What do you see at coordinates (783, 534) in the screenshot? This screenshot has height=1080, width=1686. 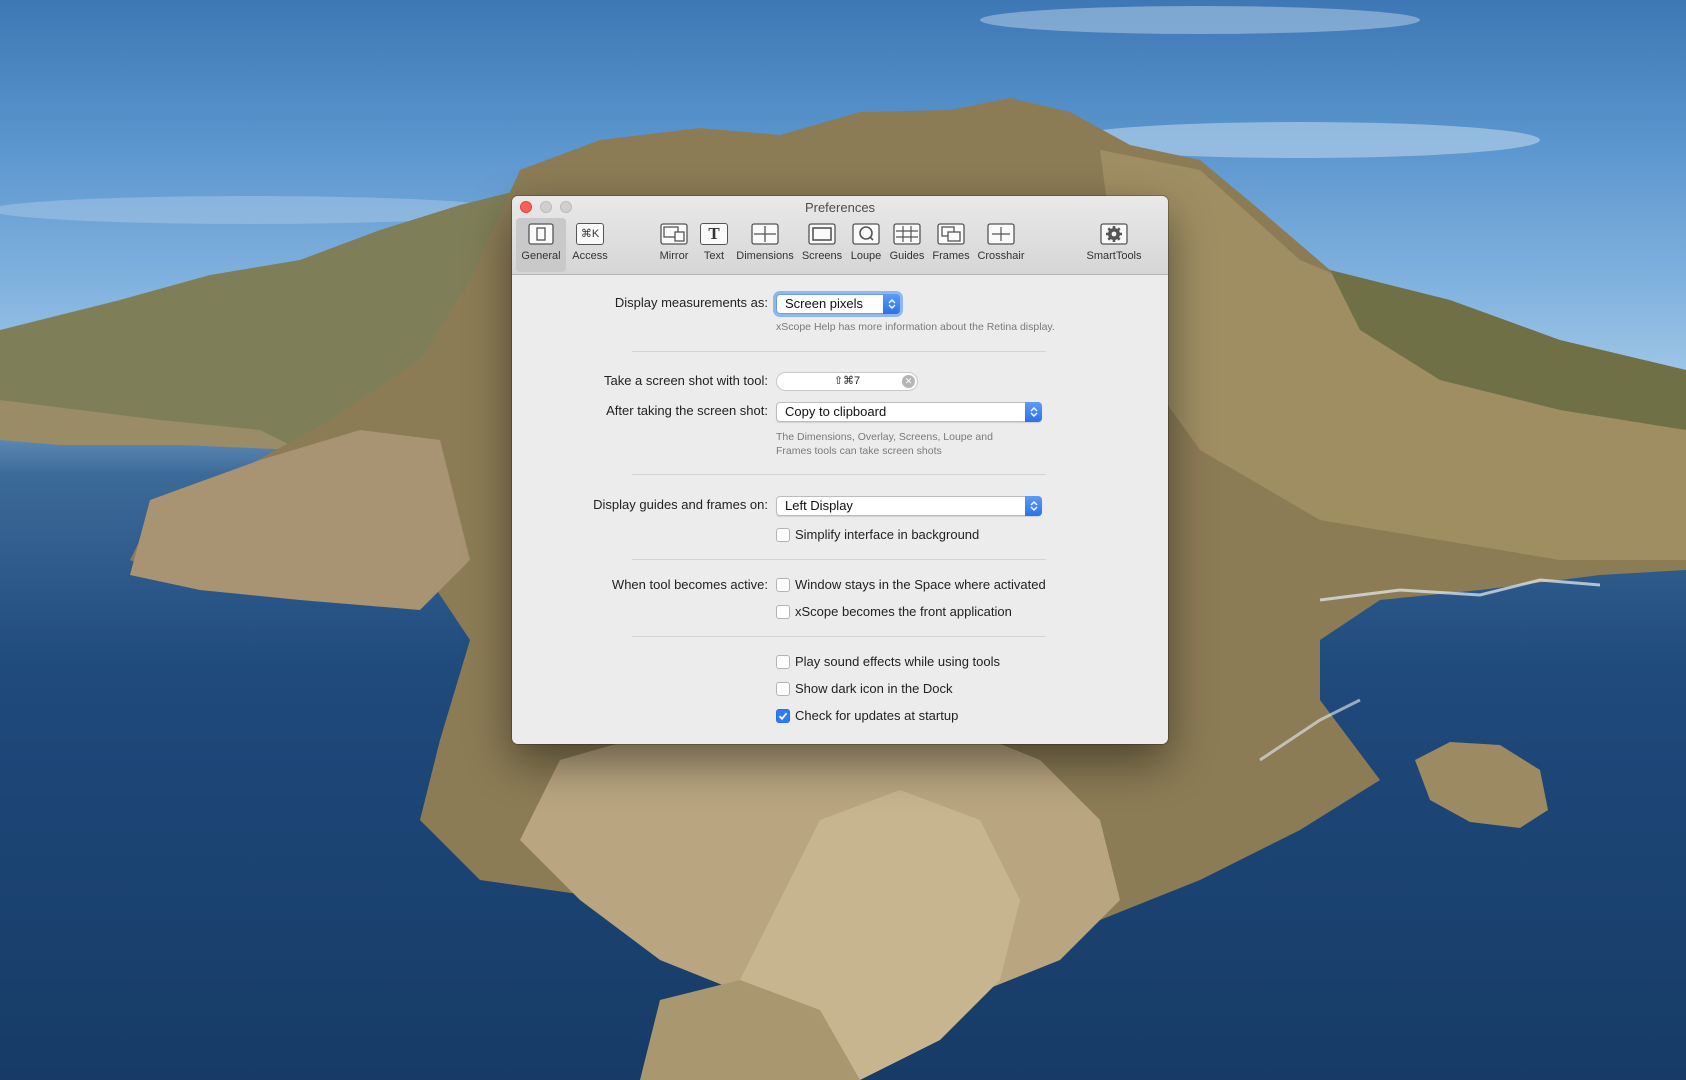 I see `simplify-interface-checkbox` at bounding box center [783, 534].